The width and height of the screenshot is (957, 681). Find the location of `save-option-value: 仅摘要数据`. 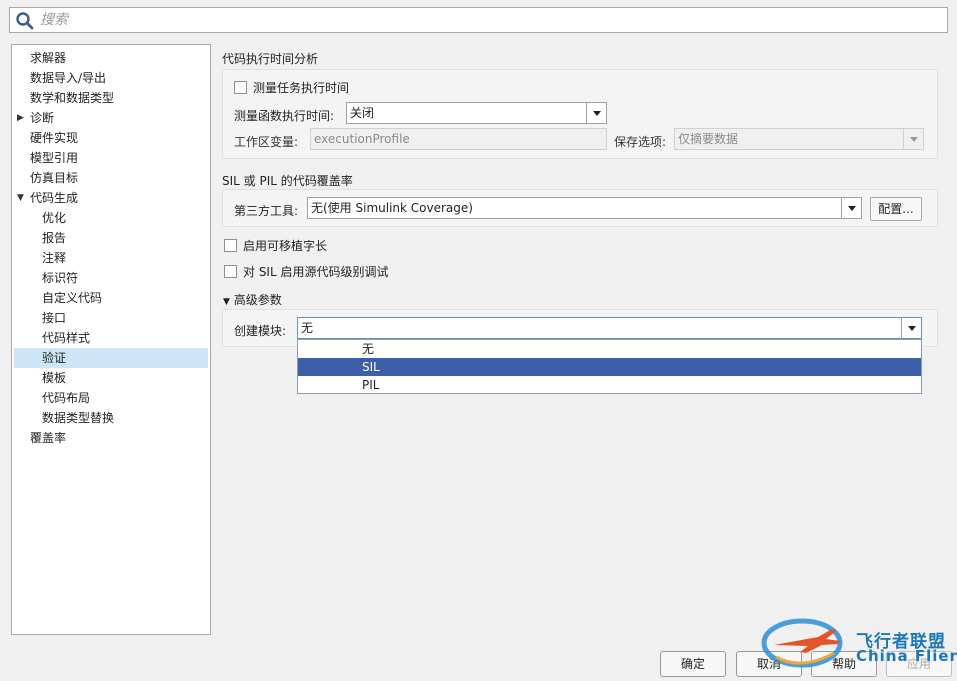

save-option-value: 仅摘要数据 is located at coordinates (708, 139).